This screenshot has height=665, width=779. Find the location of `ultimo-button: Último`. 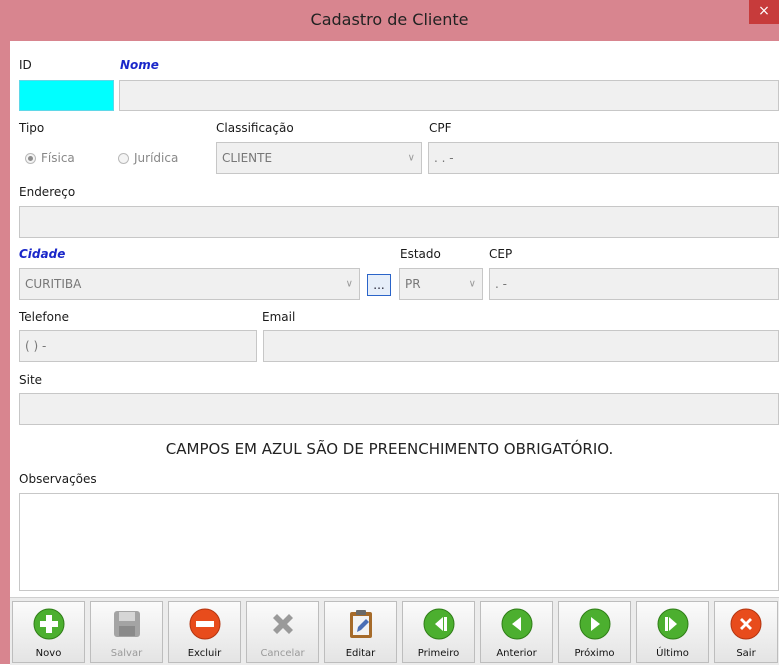

ultimo-button: Último is located at coordinates (672, 632).